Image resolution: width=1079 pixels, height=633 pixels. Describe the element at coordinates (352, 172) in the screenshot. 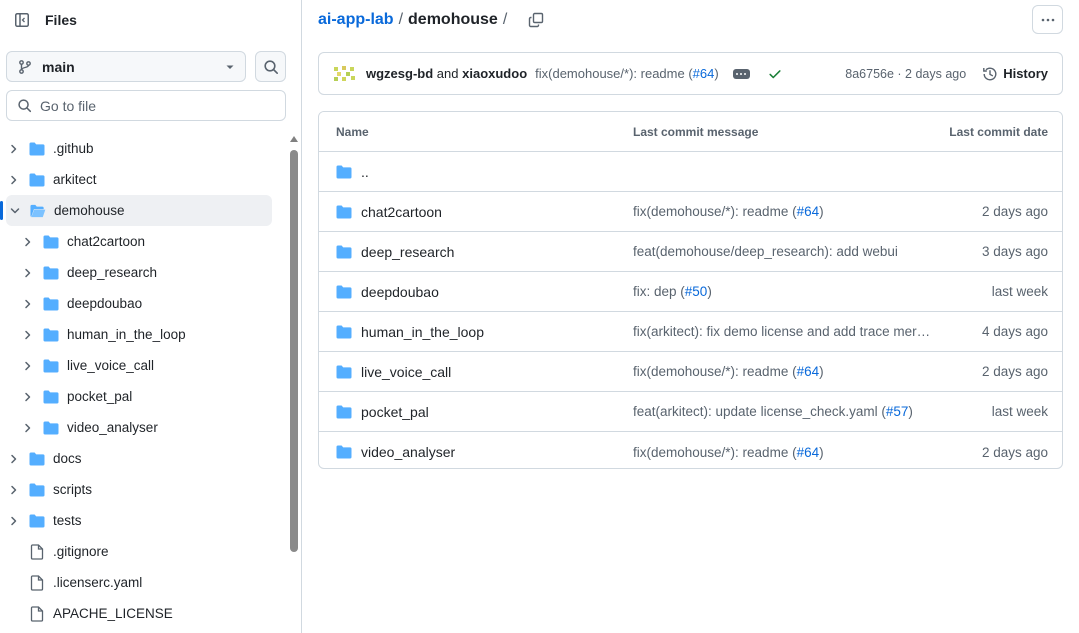

I see `parent-directory-link: ..` at that location.